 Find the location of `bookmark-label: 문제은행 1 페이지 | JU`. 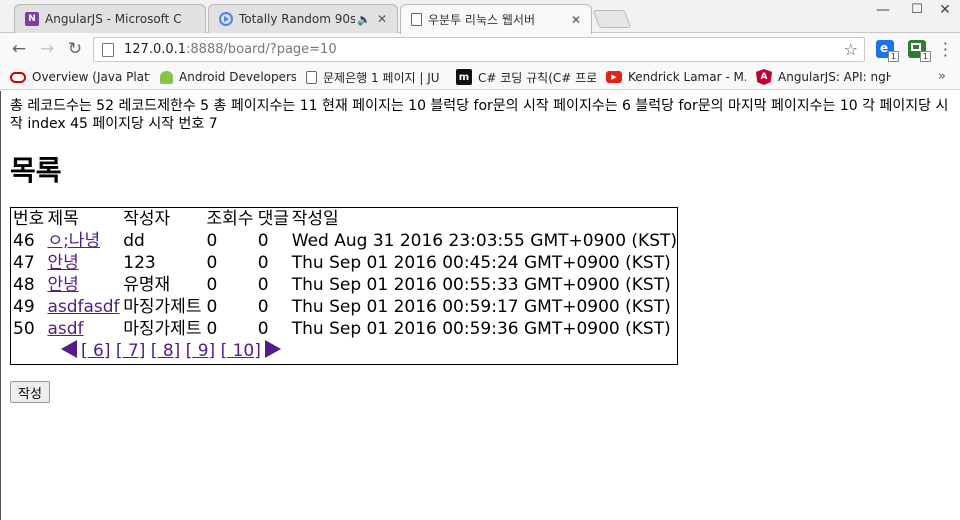

bookmark-label: 문제은행 1 페이지 | JU is located at coordinates (381, 77).